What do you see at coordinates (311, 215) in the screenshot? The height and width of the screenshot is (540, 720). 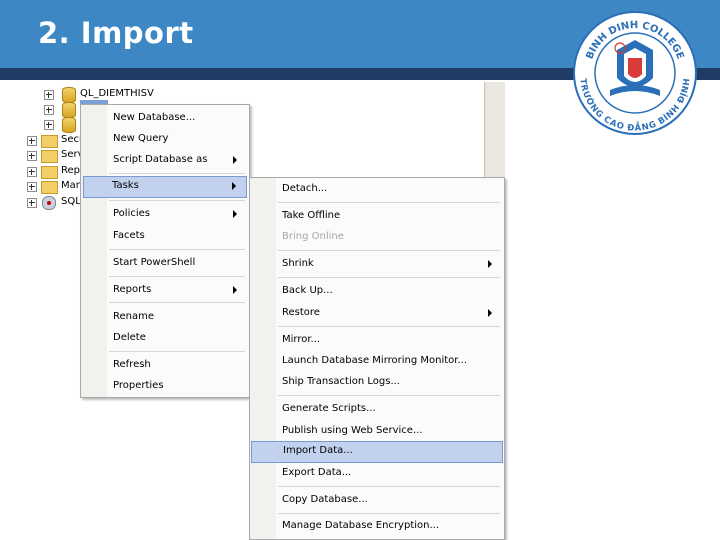 I see `menu-item-label: Take Offline` at bounding box center [311, 215].